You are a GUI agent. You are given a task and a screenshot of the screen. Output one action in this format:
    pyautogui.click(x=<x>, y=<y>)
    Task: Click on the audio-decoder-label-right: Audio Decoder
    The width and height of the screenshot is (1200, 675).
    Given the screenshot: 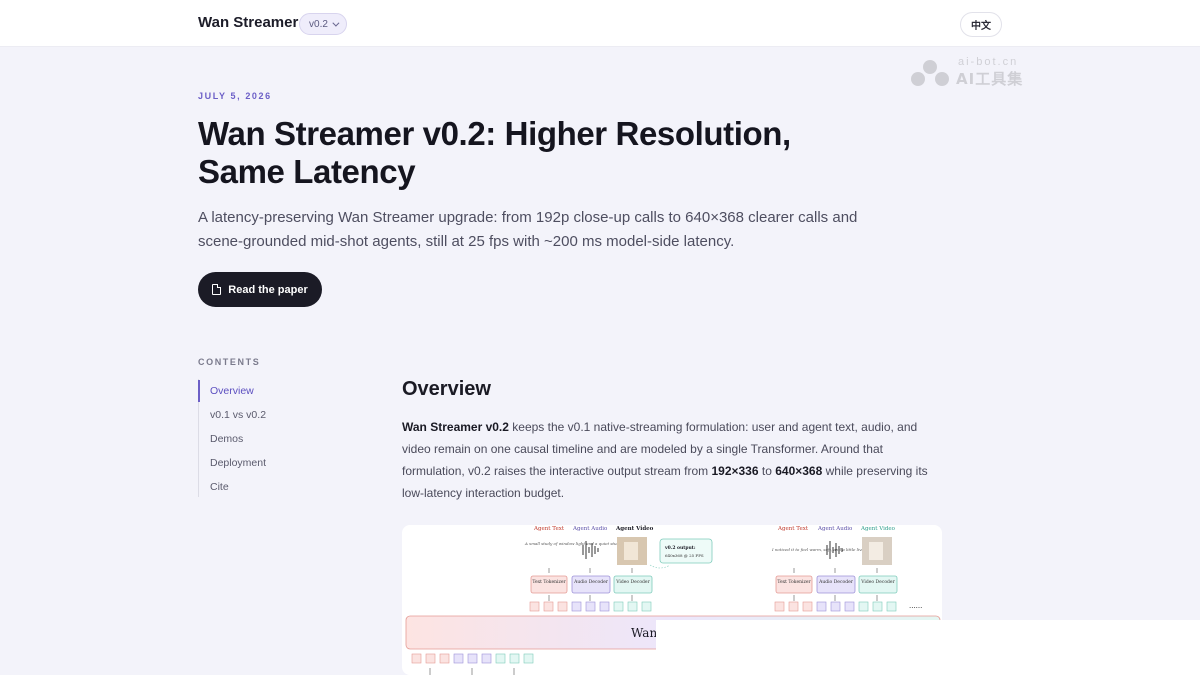 What is the action you would take?
    pyautogui.click(x=836, y=582)
    